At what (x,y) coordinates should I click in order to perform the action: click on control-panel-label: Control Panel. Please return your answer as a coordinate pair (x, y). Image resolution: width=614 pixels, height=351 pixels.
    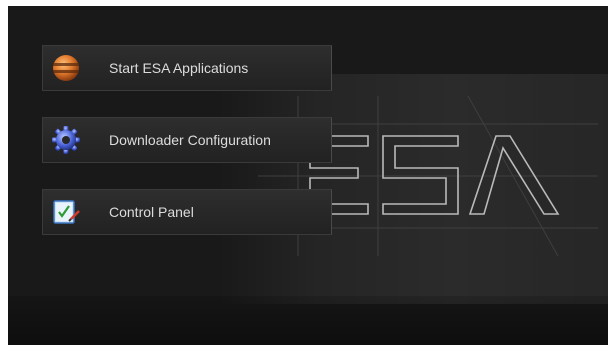
    Looking at the image, I should click on (151, 212).